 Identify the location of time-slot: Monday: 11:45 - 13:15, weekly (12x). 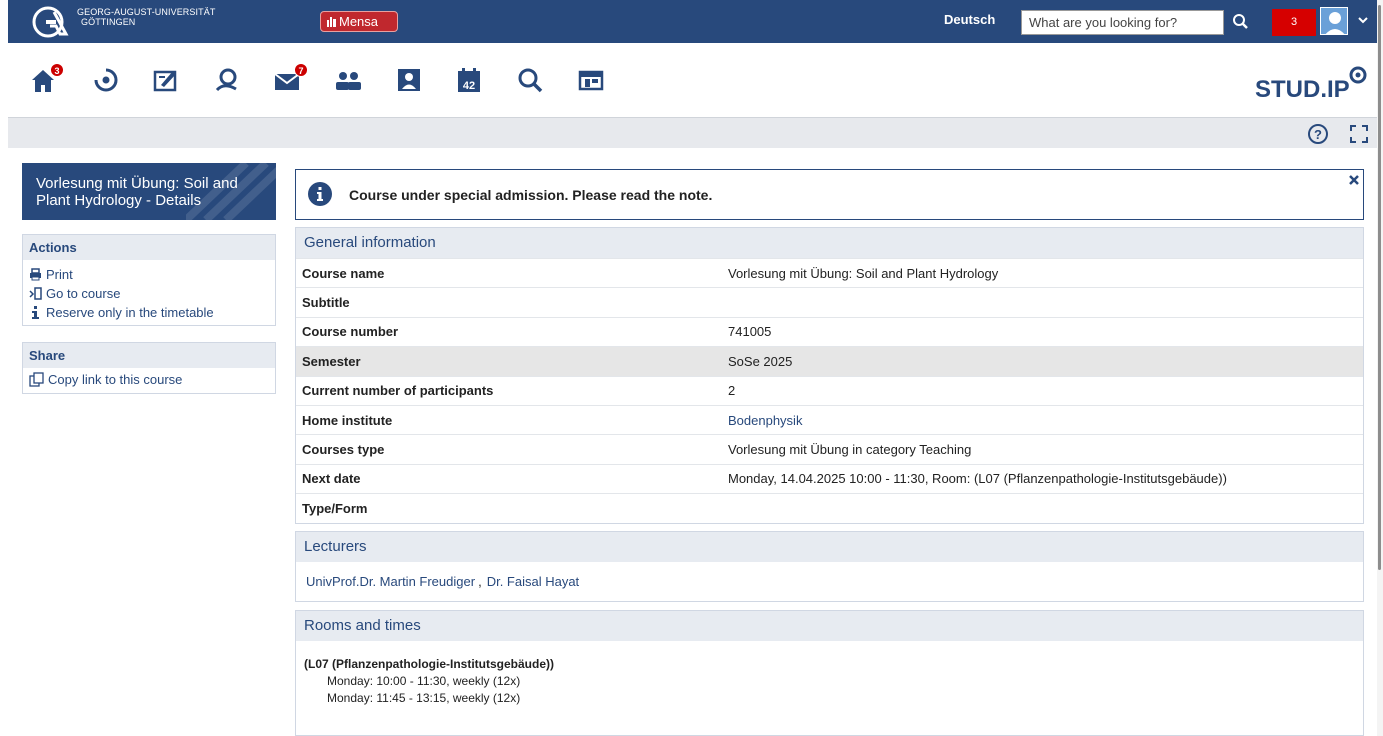
(424, 698).